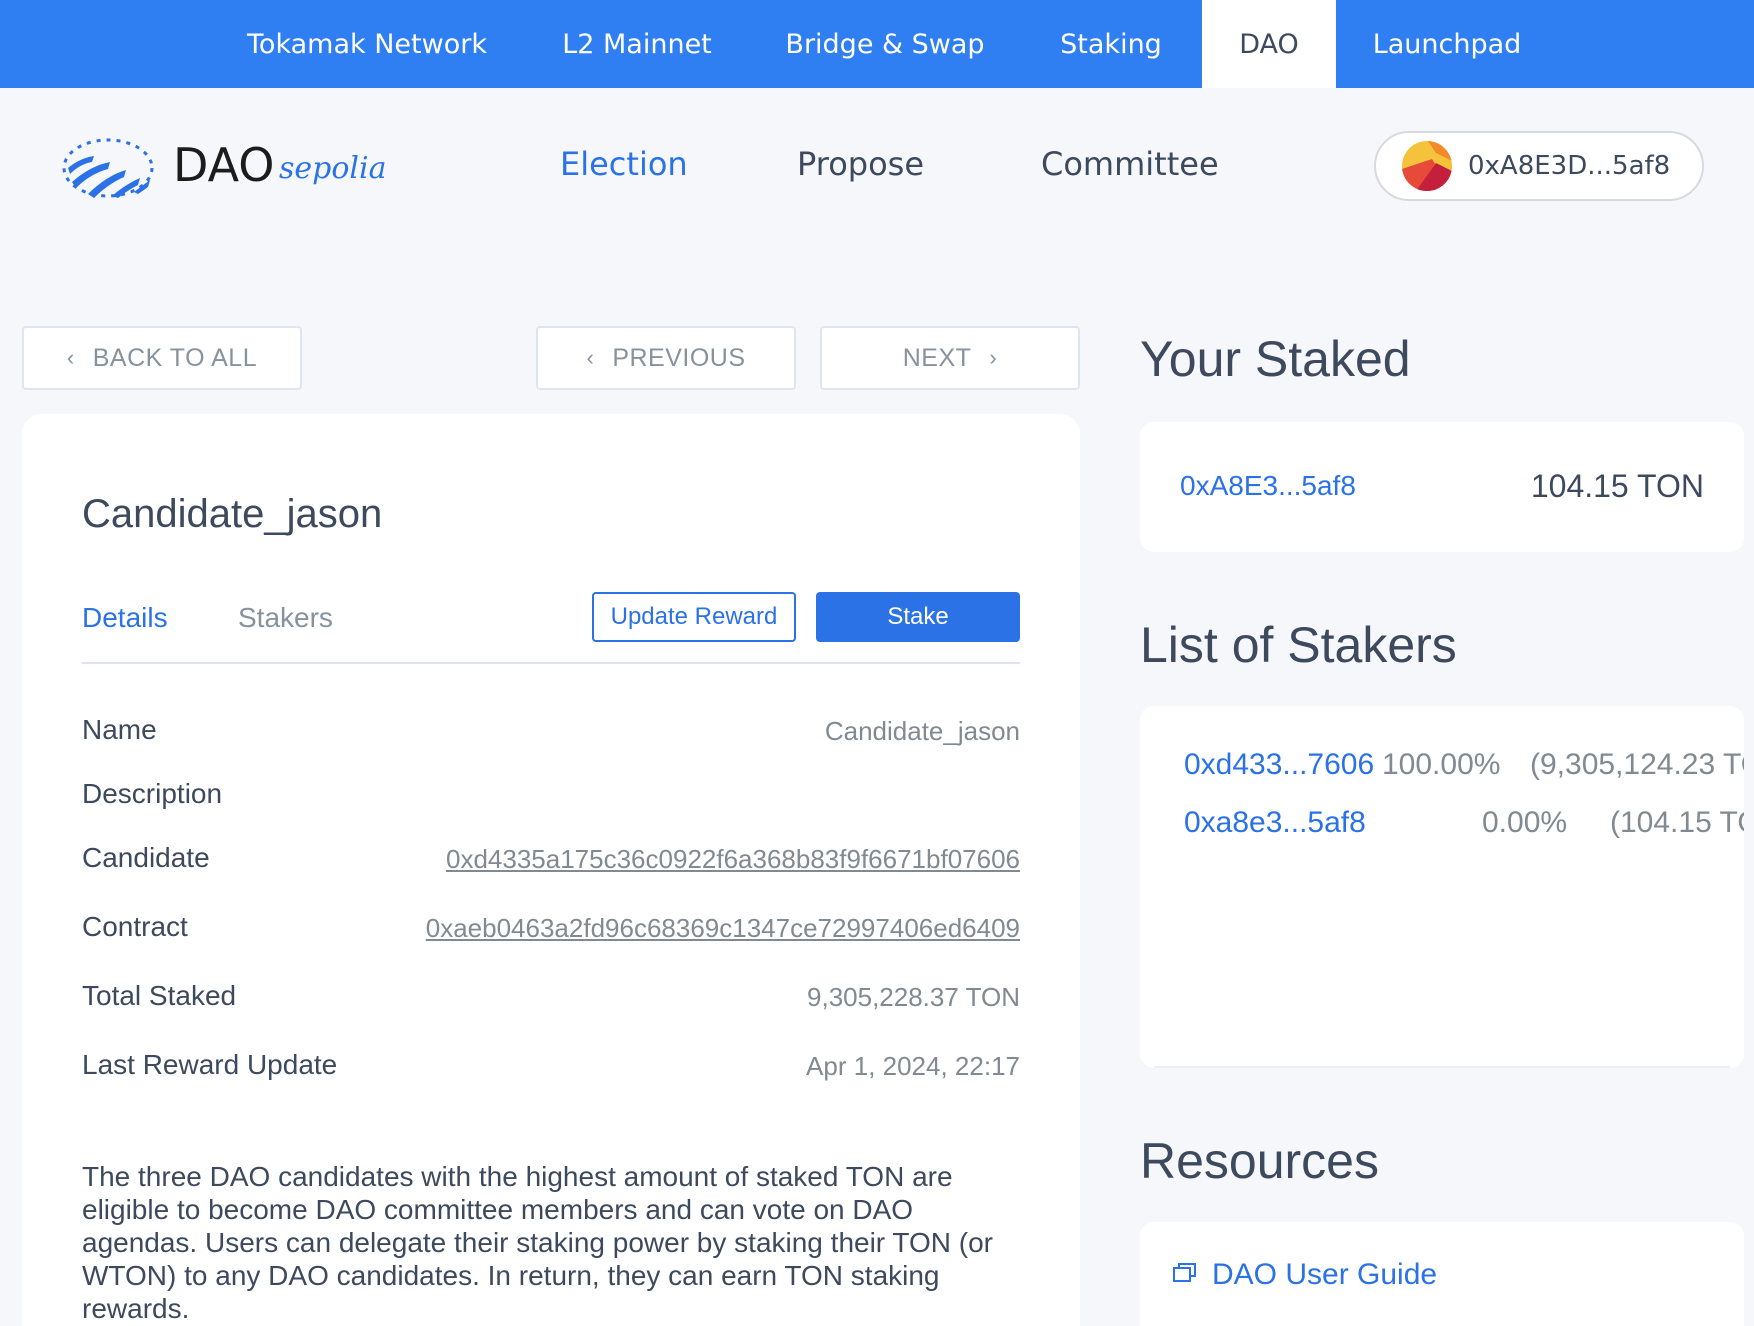 The height and width of the screenshot is (1326, 1754). Describe the element at coordinates (175, 357) in the screenshot. I see `back-to-all-label: BACK TO ALL` at that location.